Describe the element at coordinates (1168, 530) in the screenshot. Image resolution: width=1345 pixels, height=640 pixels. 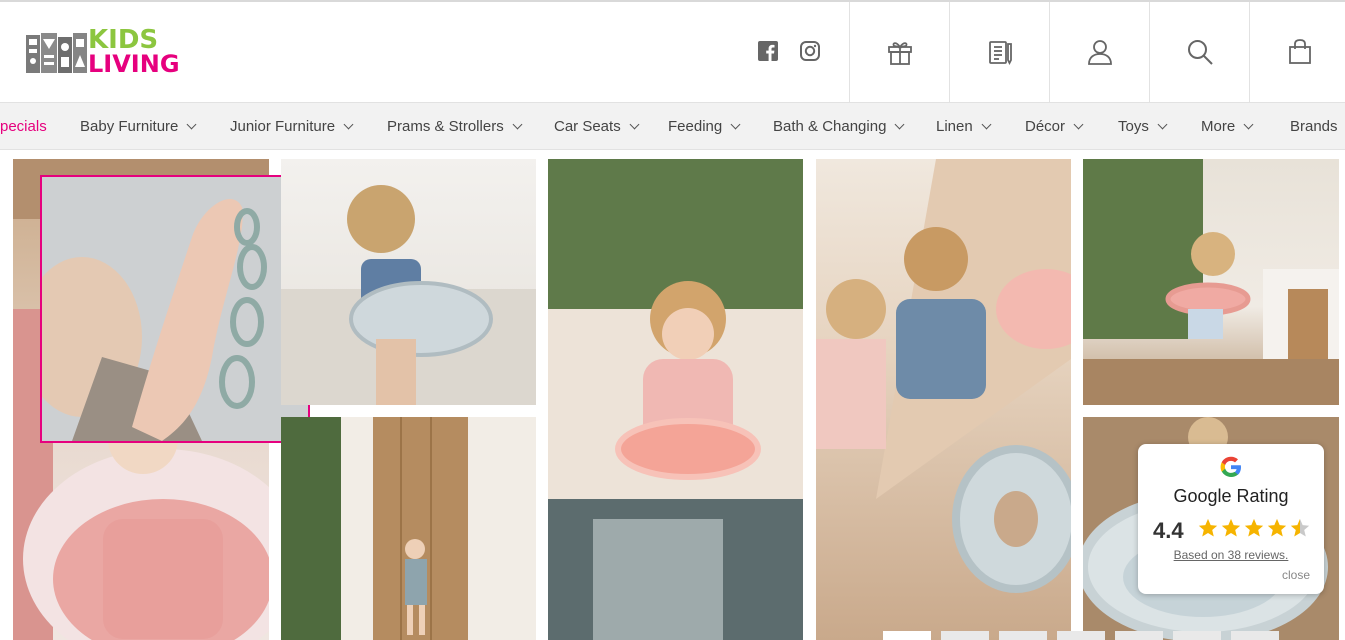
I see `rating-score: 4.4` at that location.